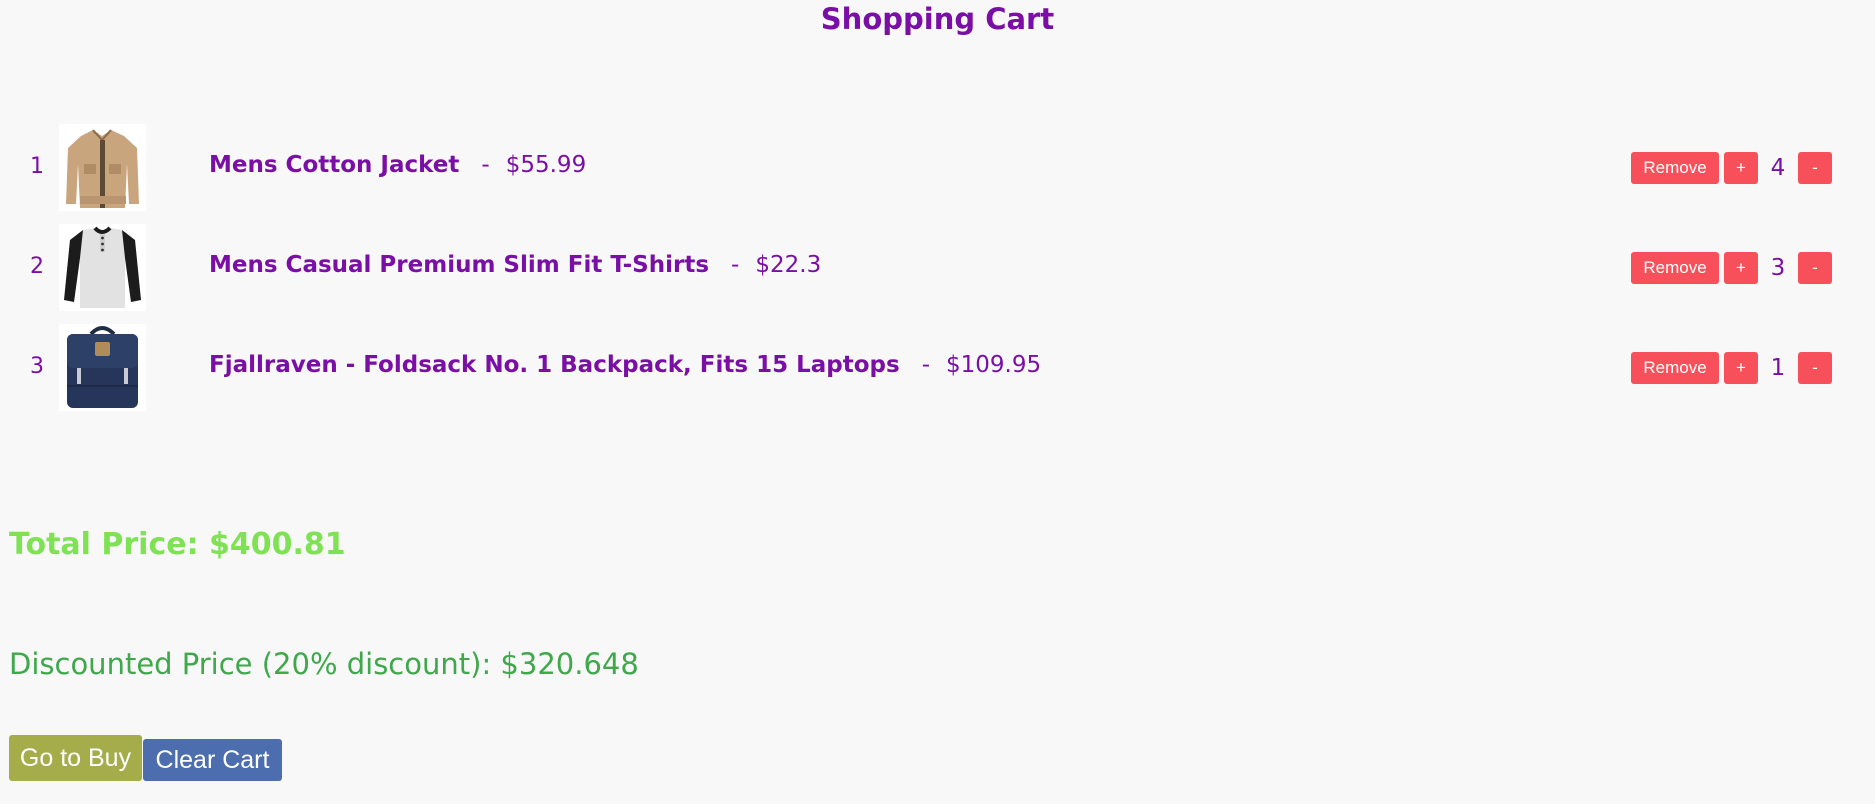 The height and width of the screenshot is (804, 1875). Describe the element at coordinates (1778, 268) in the screenshot. I see `item-quantity: 3` at that location.